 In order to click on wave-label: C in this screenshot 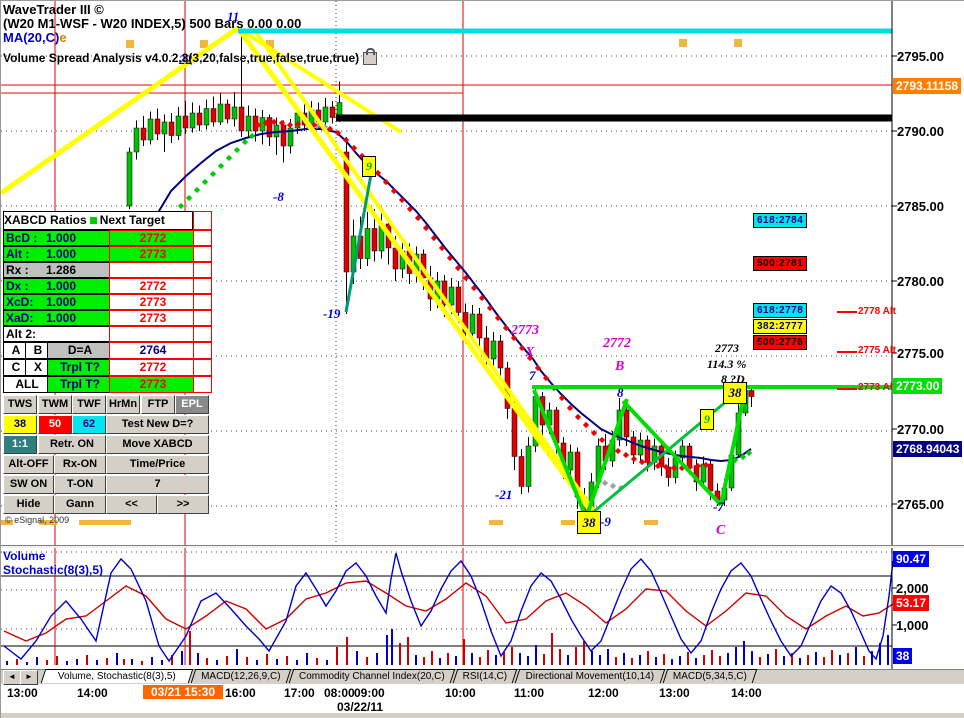, I will do `click(721, 530)`.